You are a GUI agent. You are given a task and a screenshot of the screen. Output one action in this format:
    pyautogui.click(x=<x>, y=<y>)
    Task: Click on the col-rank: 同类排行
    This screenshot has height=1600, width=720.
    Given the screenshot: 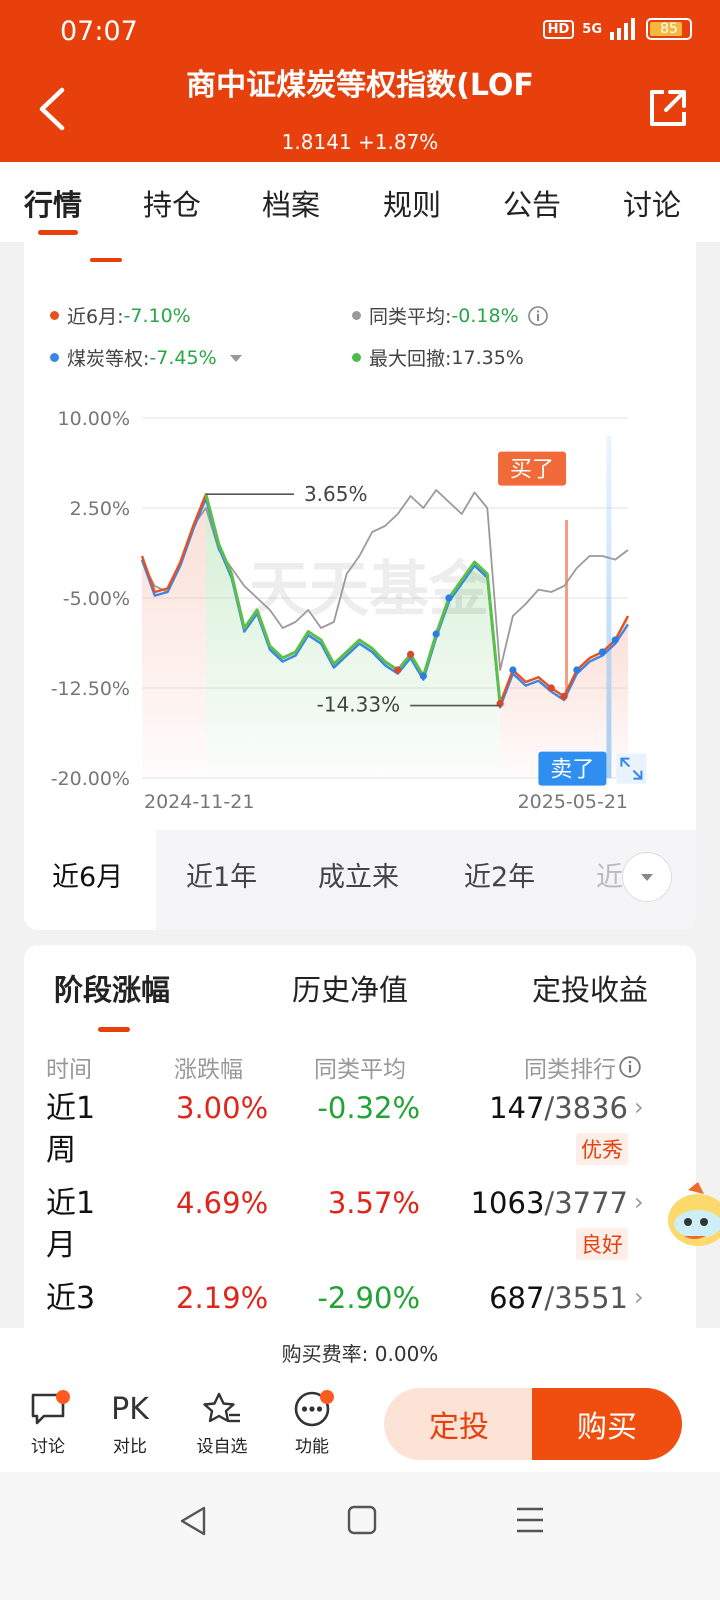 What is the action you would take?
    pyautogui.click(x=583, y=1067)
    